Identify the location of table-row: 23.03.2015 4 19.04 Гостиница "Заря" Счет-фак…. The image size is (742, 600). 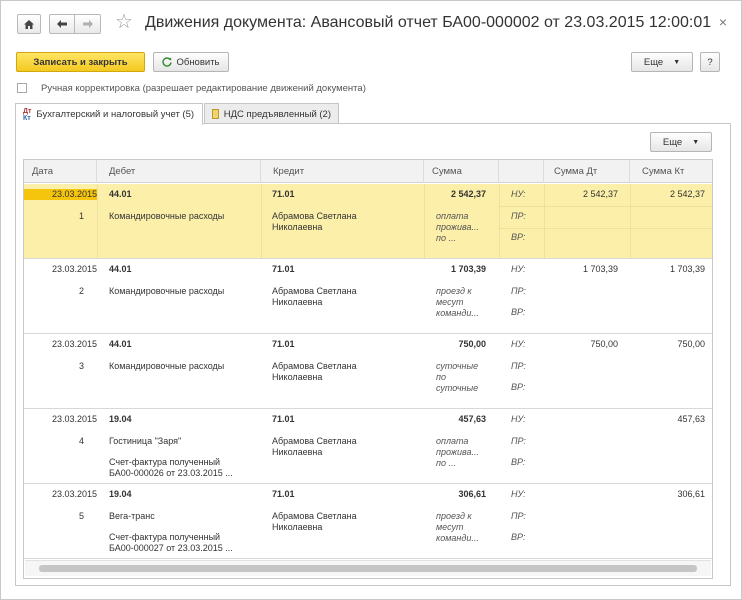
(368, 446).